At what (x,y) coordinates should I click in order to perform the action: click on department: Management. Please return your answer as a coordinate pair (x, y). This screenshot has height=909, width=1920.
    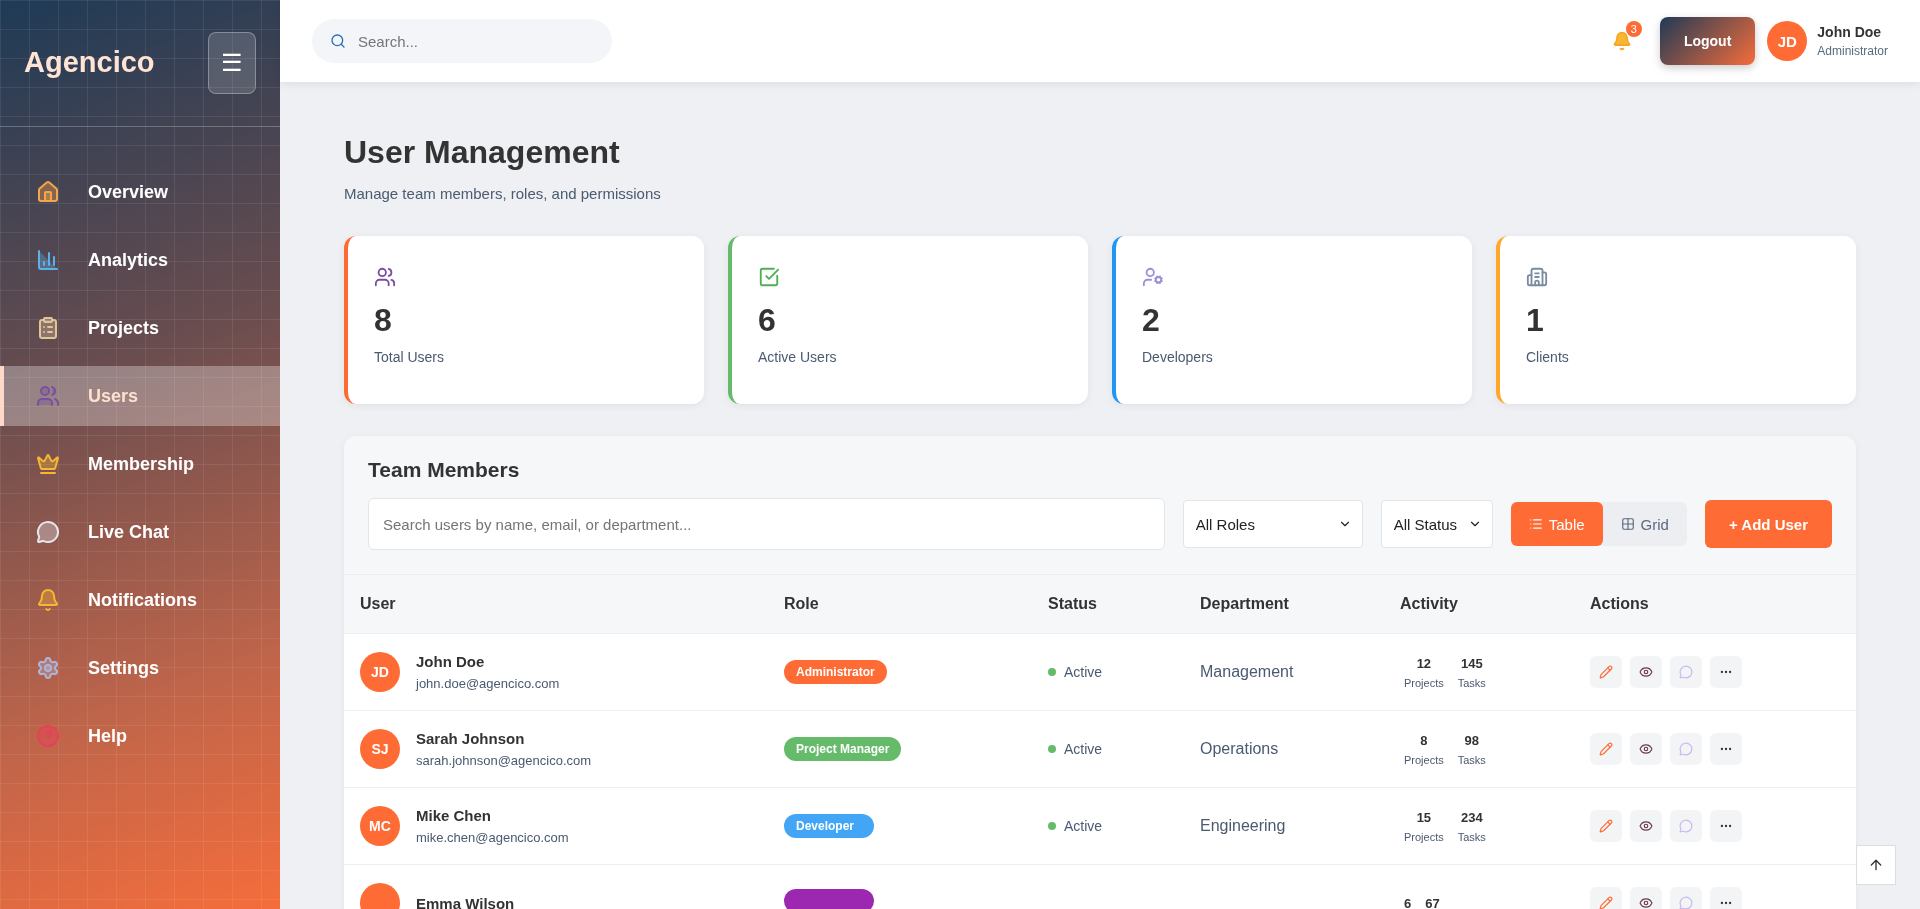
    Looking at the image, I should click on (1247, 671).